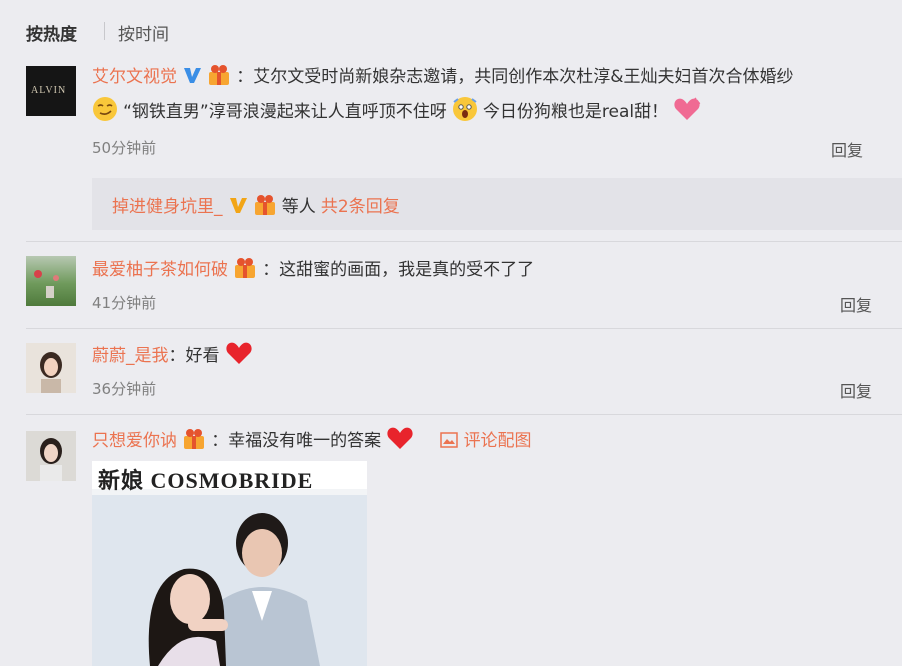 This screenshot has height=666, width=902. What do you see at coordinates (130, 356) in the screenshot?
I see `comment-username: 蔚蔚_是我` at bounding box center [130, 356].